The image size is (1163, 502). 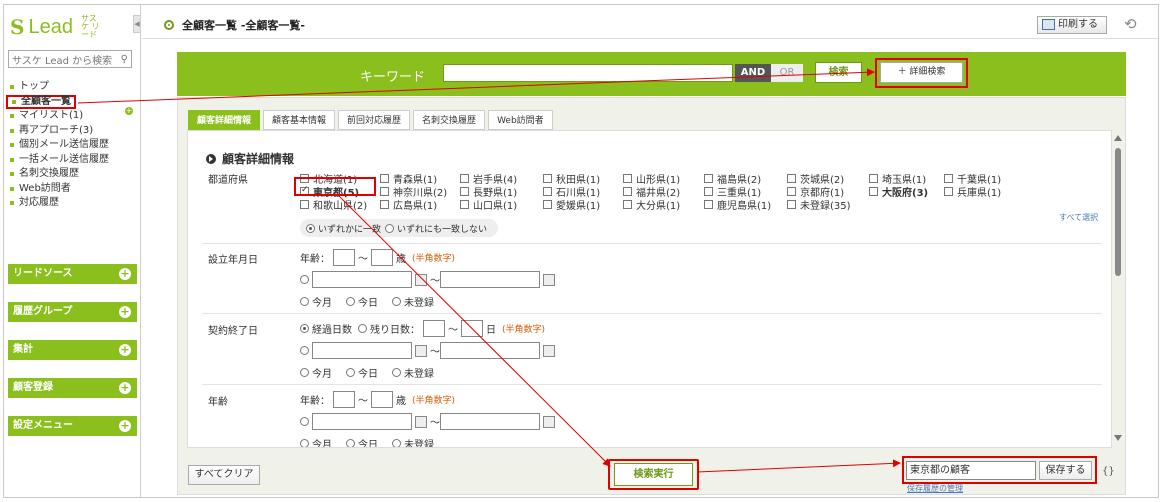 I want to click on manage-saved-link: 保存履歴の管理, so click(x=935, y=488).